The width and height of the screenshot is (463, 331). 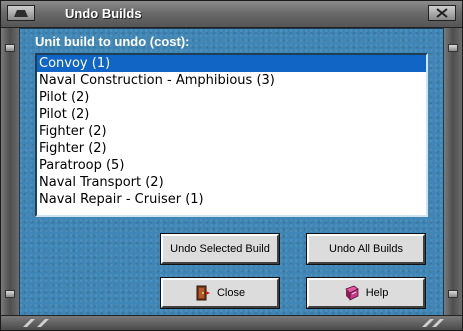 What do you see at coordinates (231, 80) in the screenshot?
I see `list-item: Naval Construction - Amphibious (3)` at bounding box center [231, 80].